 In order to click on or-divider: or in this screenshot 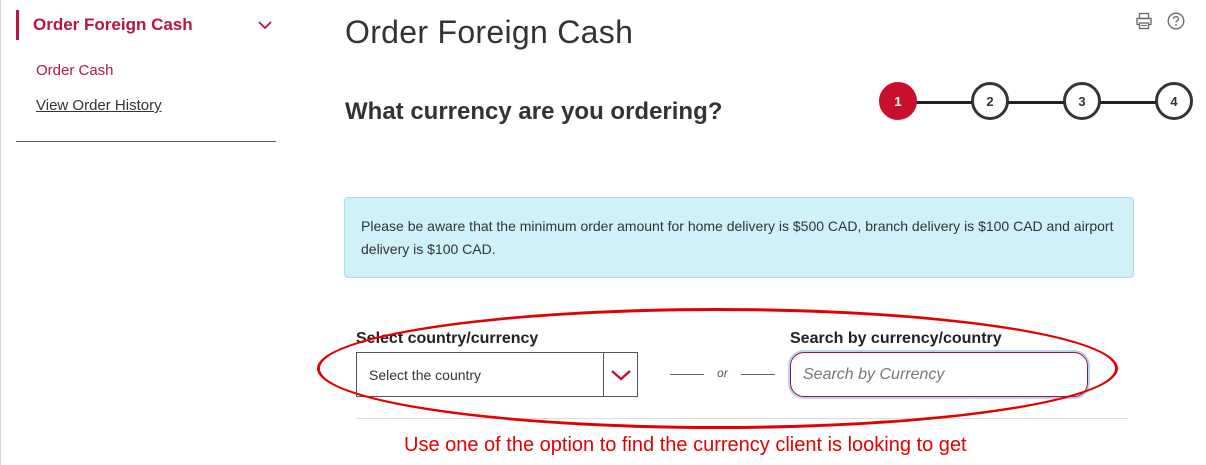, I will do `click(722, 374)`.